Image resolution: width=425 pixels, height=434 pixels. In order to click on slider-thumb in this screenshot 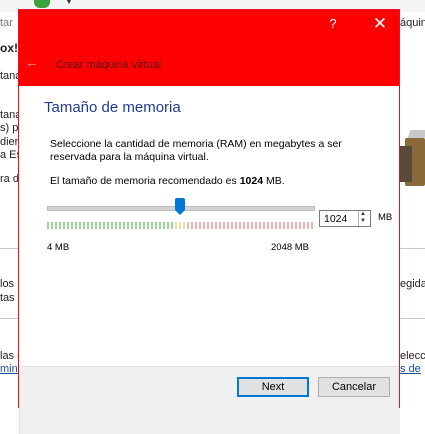, I will do `click(179, 206)`.